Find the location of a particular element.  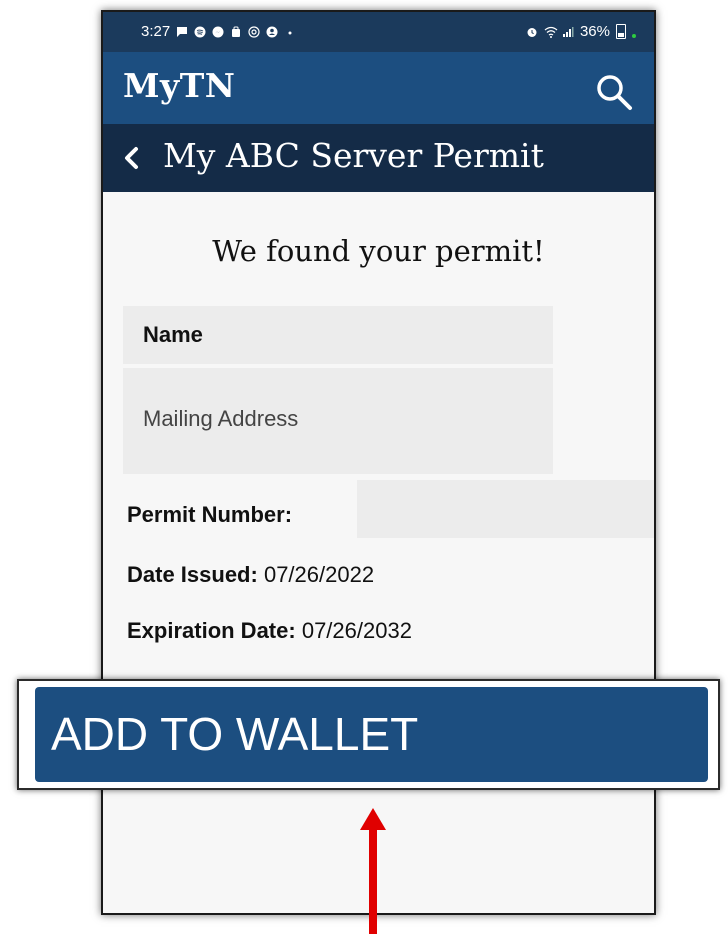

date-issued-row: Date Issued: 07/26/2022 is located at coordinates (250, 575).